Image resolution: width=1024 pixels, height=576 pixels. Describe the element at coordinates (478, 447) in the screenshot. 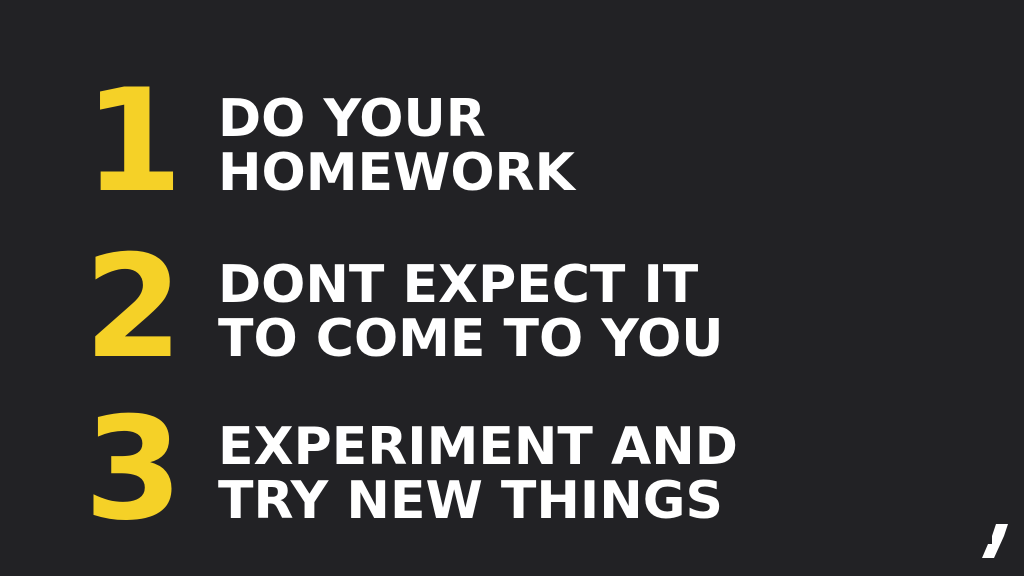

I see `item-text-line: EXPERIMENT AND` at that location.